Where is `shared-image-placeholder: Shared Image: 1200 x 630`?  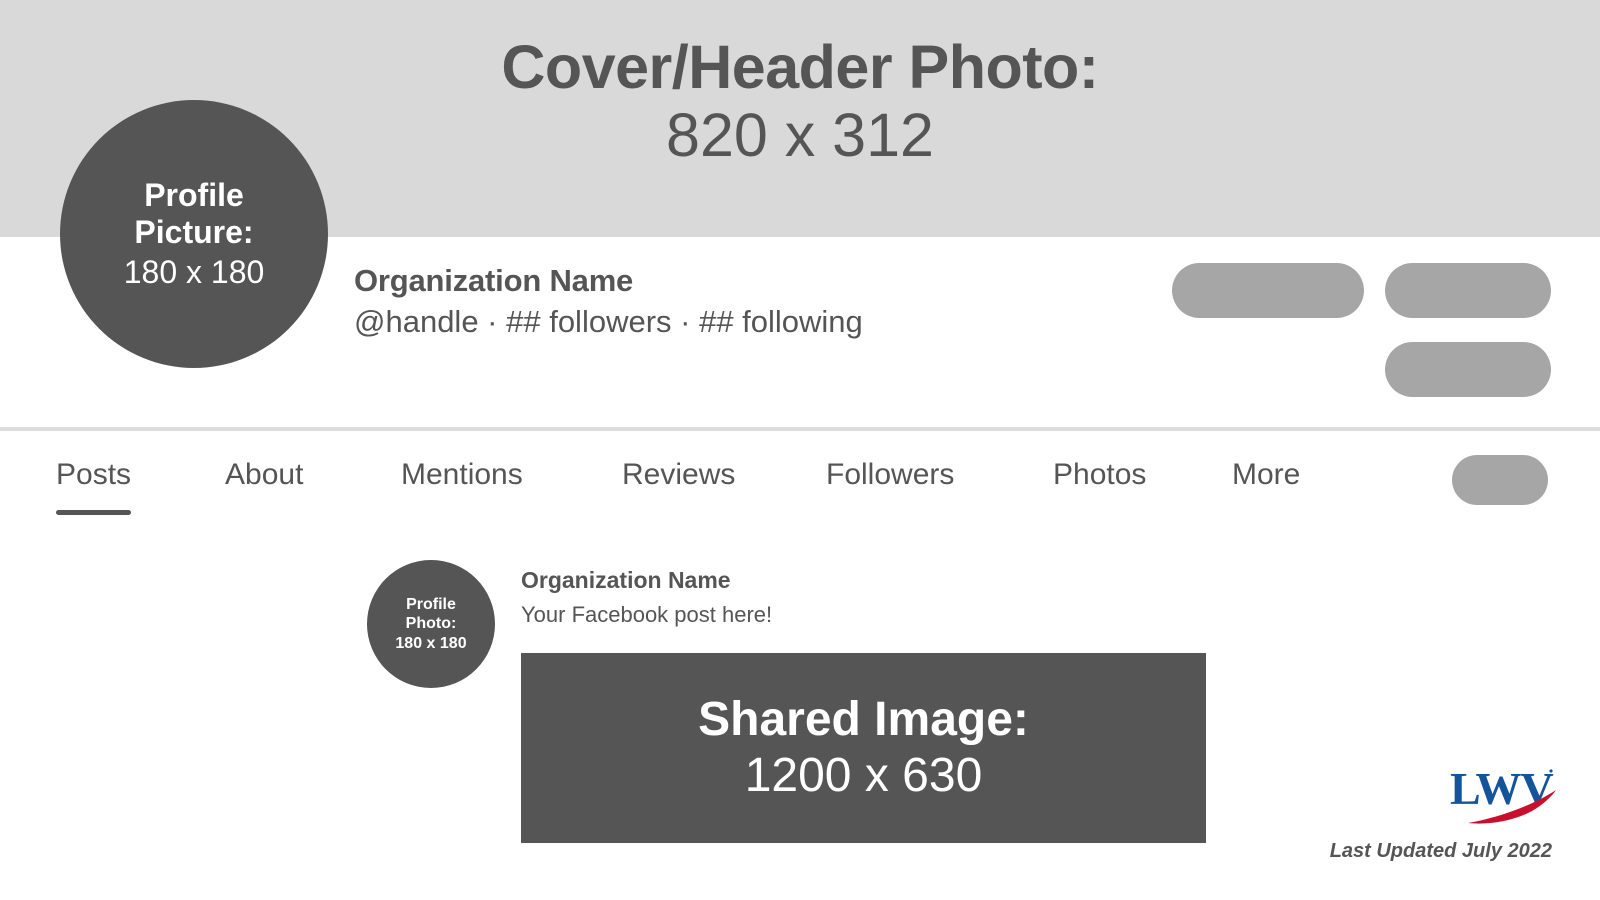
shared-image-placeholder: Shared Image: 1200 x 630 is located at coordinates (863, 748).